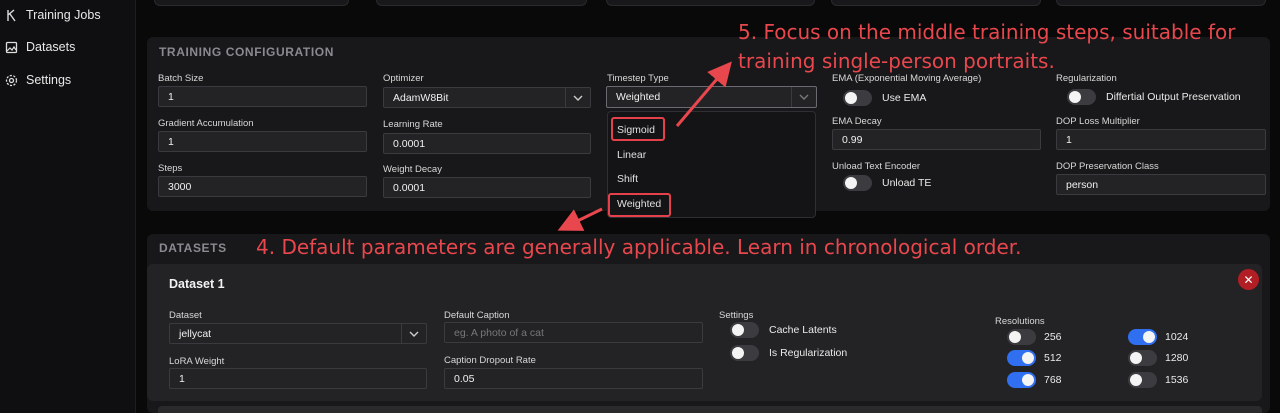  I want to click on sidebar-item-label: Training Jobs, so click(63, 15).